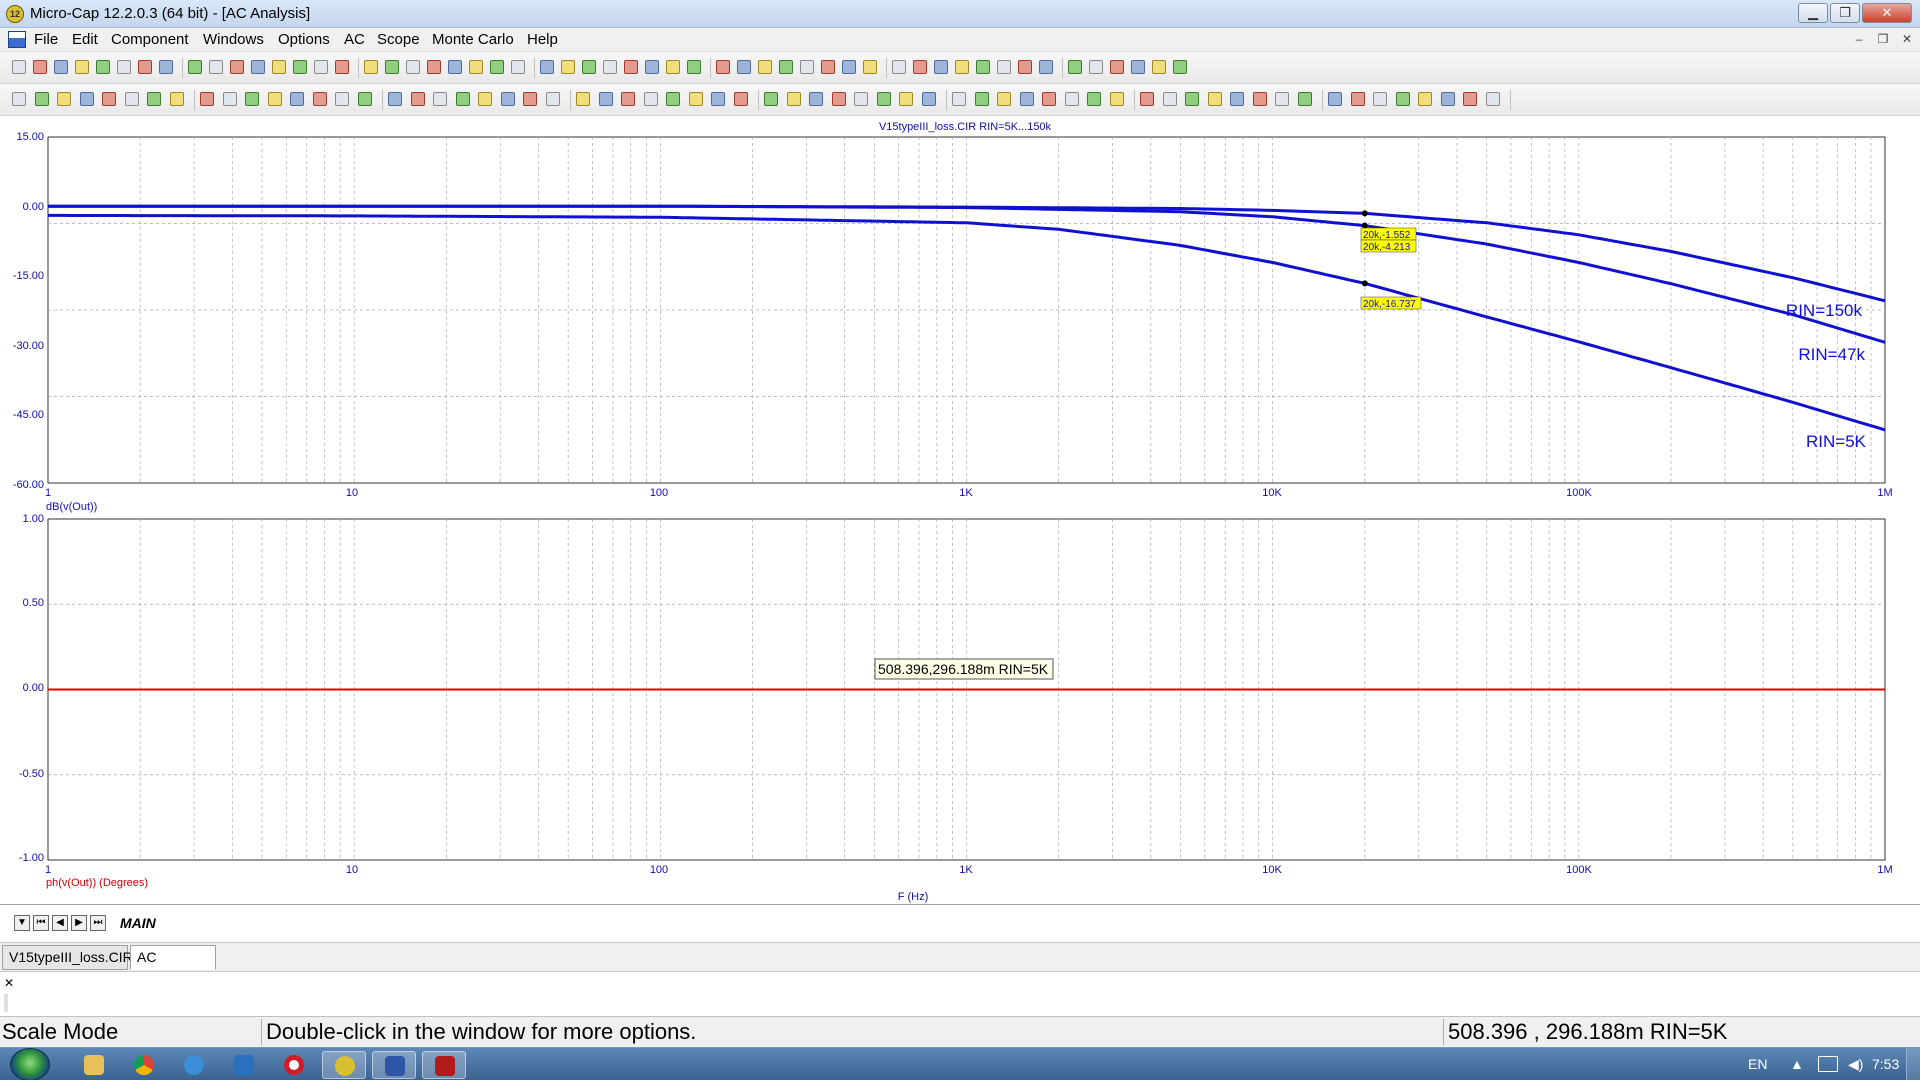 The width and height of the screenshot is (1920, 1080). Describe the element at coordinates (294, 1065) in the screenshot. I see `taskbar-opera` at that location.